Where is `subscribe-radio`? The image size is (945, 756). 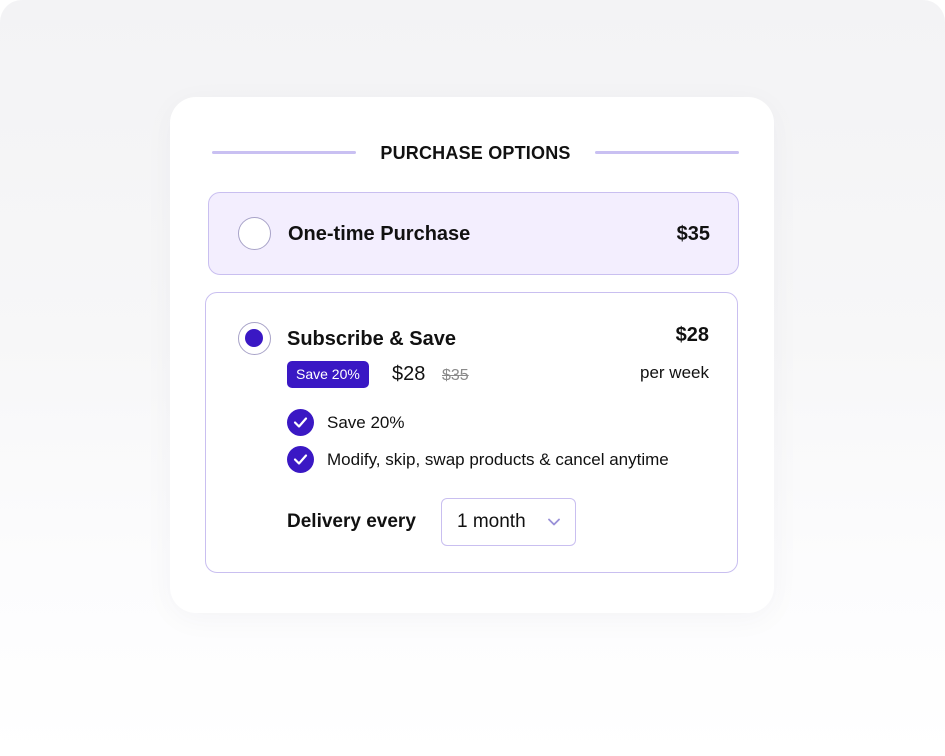 subscribe-radio is located at coordinates (254, 338).